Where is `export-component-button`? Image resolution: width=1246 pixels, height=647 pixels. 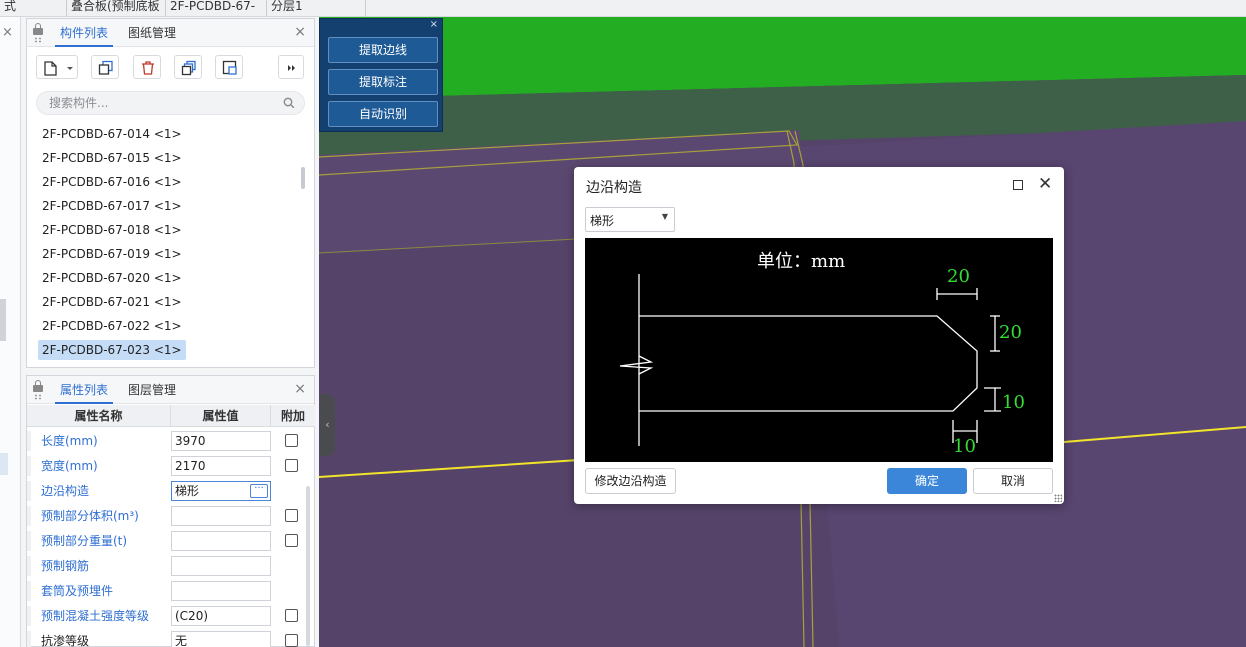
export-component-button is located at coordinates (229, 67).